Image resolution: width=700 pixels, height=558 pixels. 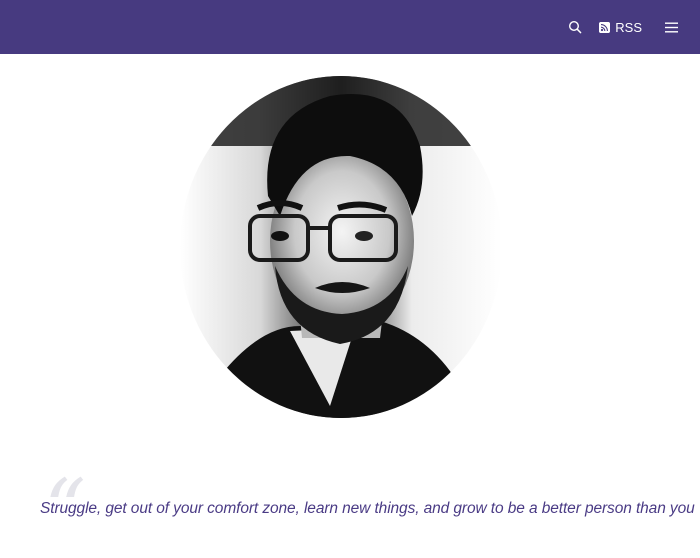 I want to click on rss-icon, so click(x=605, y=27).